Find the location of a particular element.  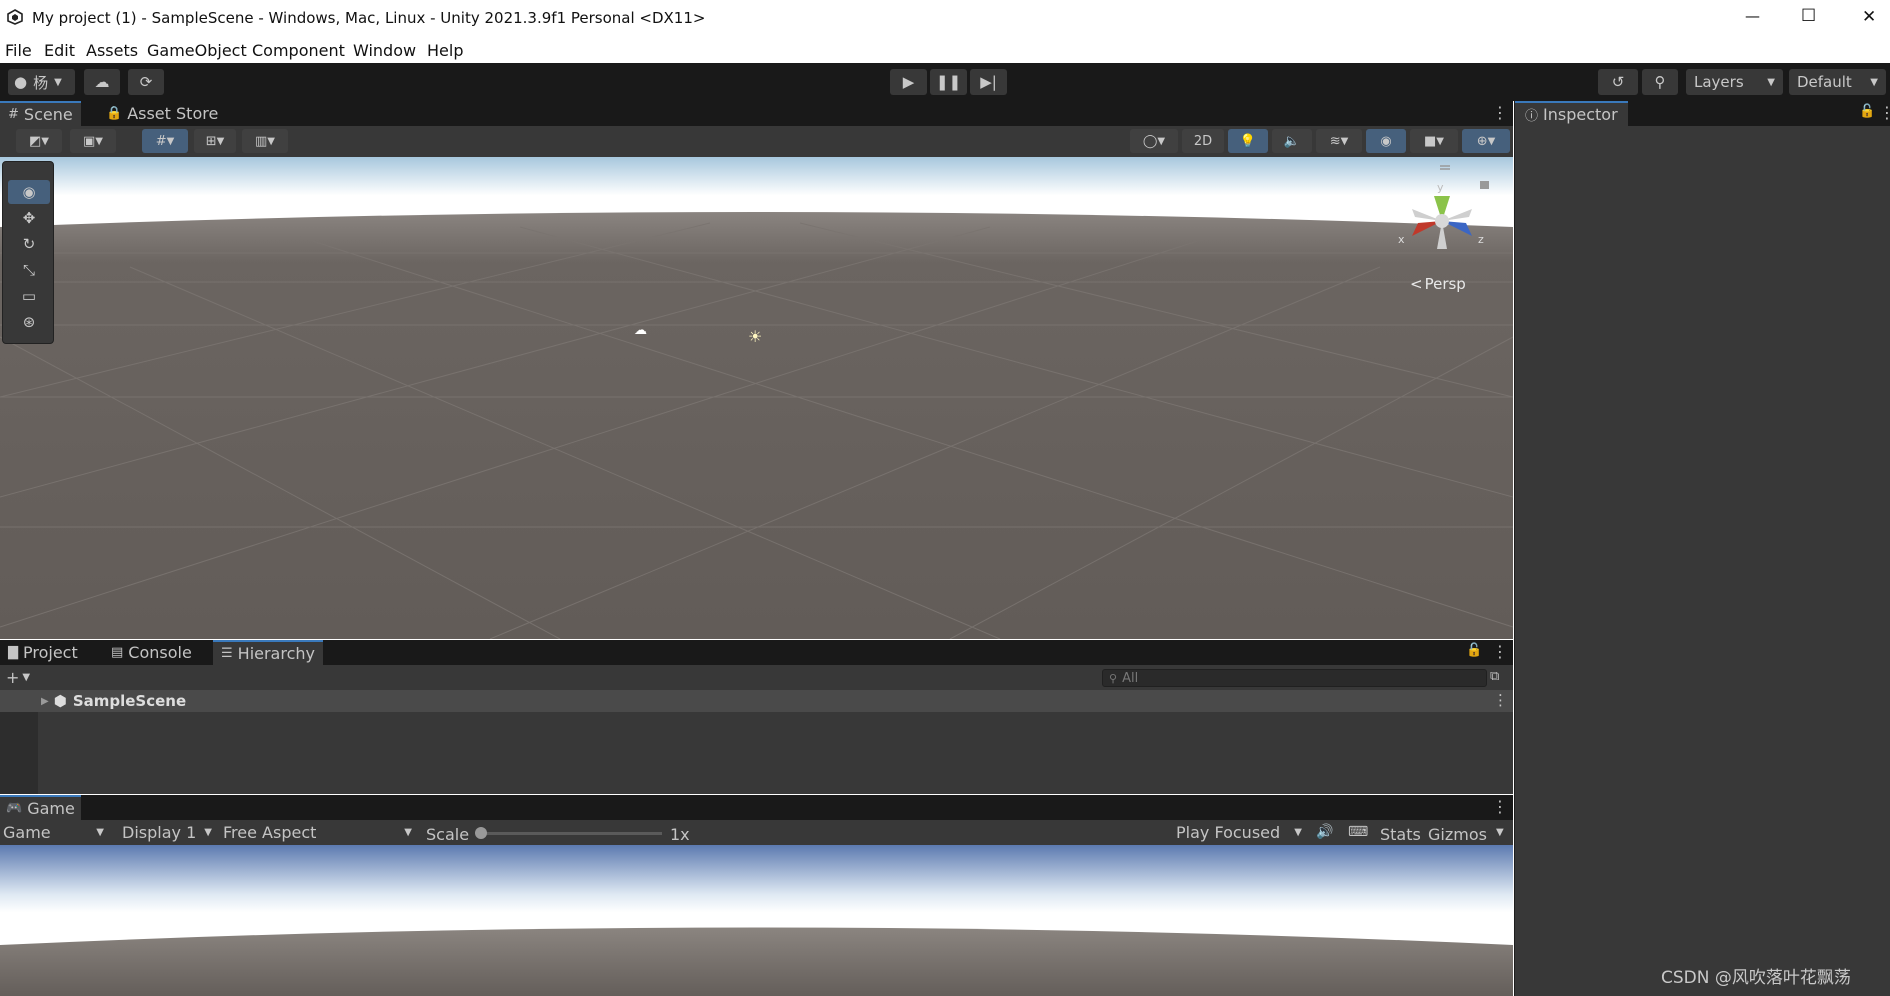

orientation-gizmo: y x z is located at coordinates (1445, 211).